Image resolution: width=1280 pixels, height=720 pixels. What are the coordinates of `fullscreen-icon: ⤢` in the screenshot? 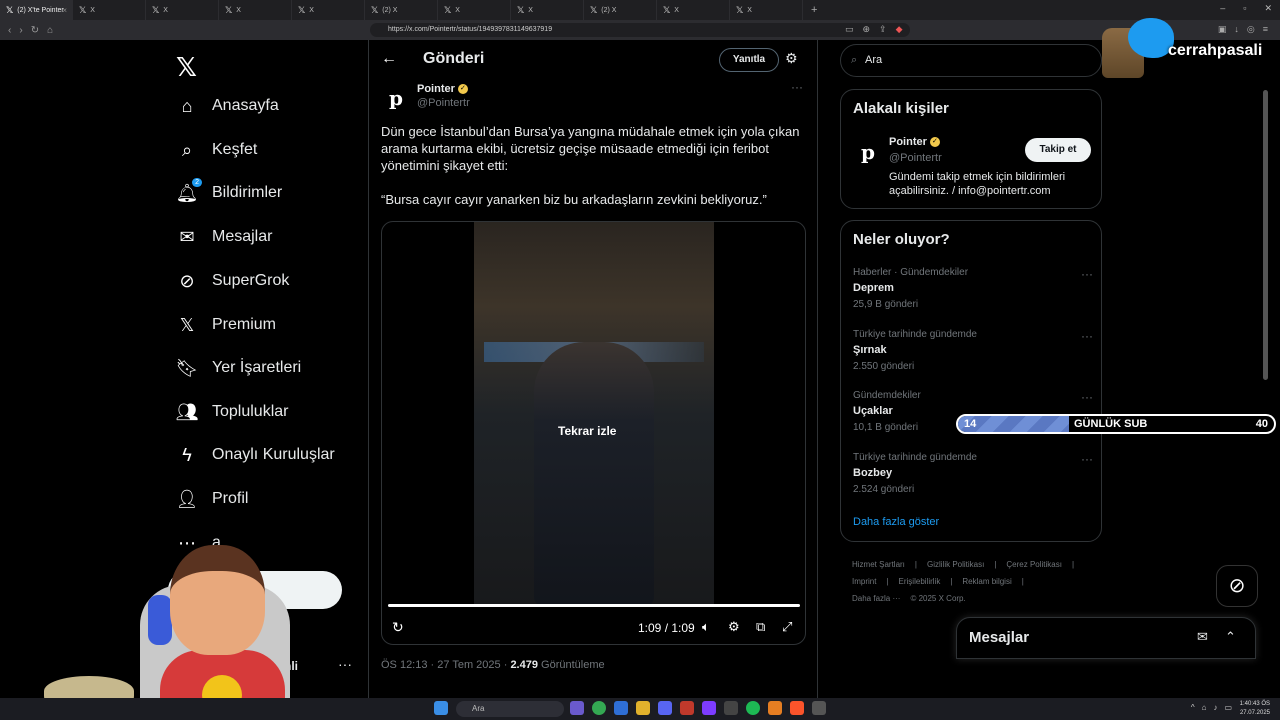 It's located at (787, 627).